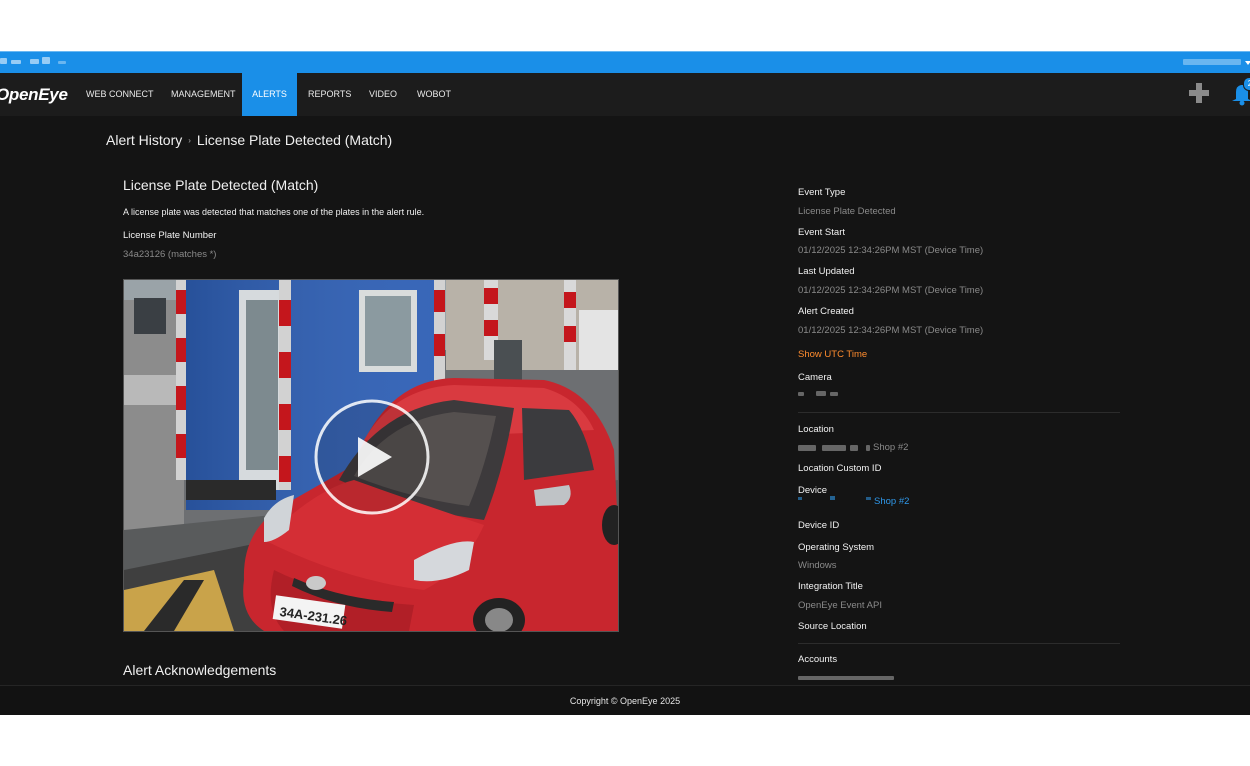 Image resolution: width=1250 pixels, height=766 pixels. What do you see at coordinates (813, 490) in the screenshot?
I see `device-label: Device` at bounding box center [813, 490].